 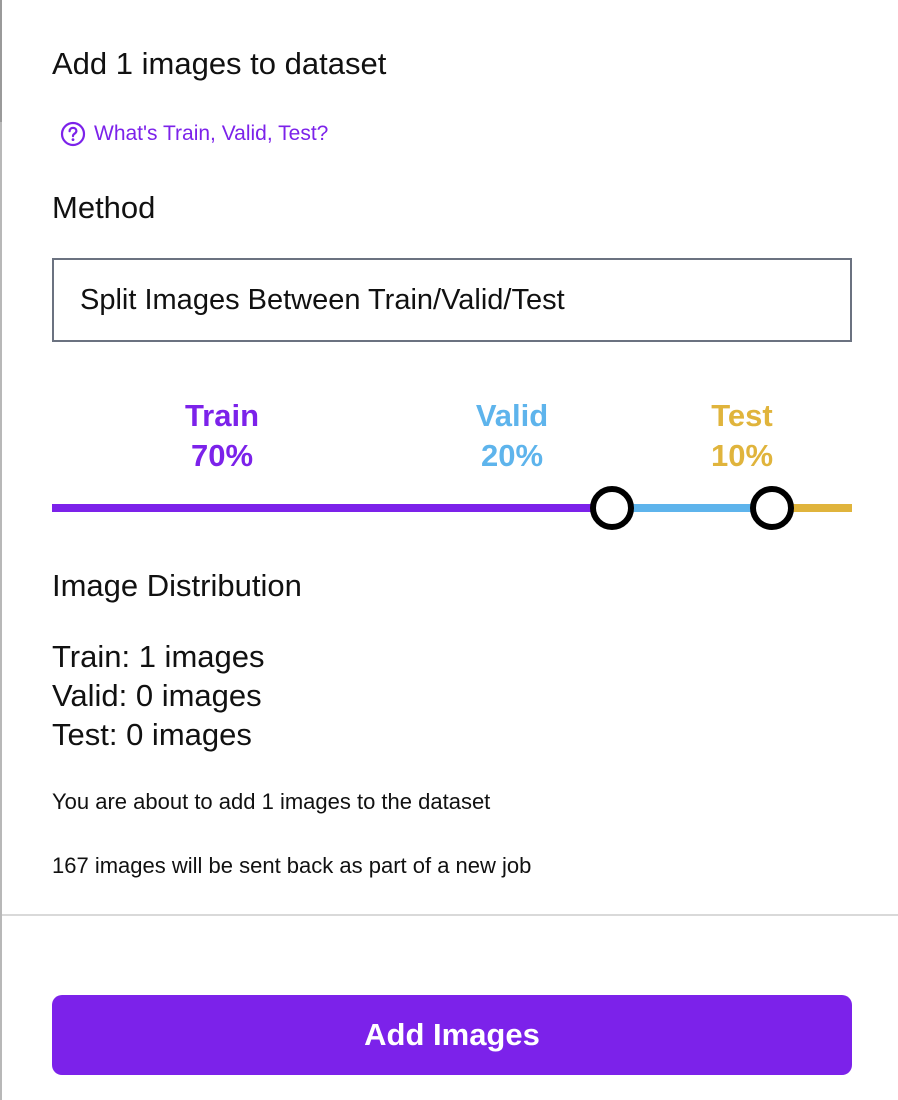 I want to click on train-valid-slider-handle, so click(x=612, y=508).